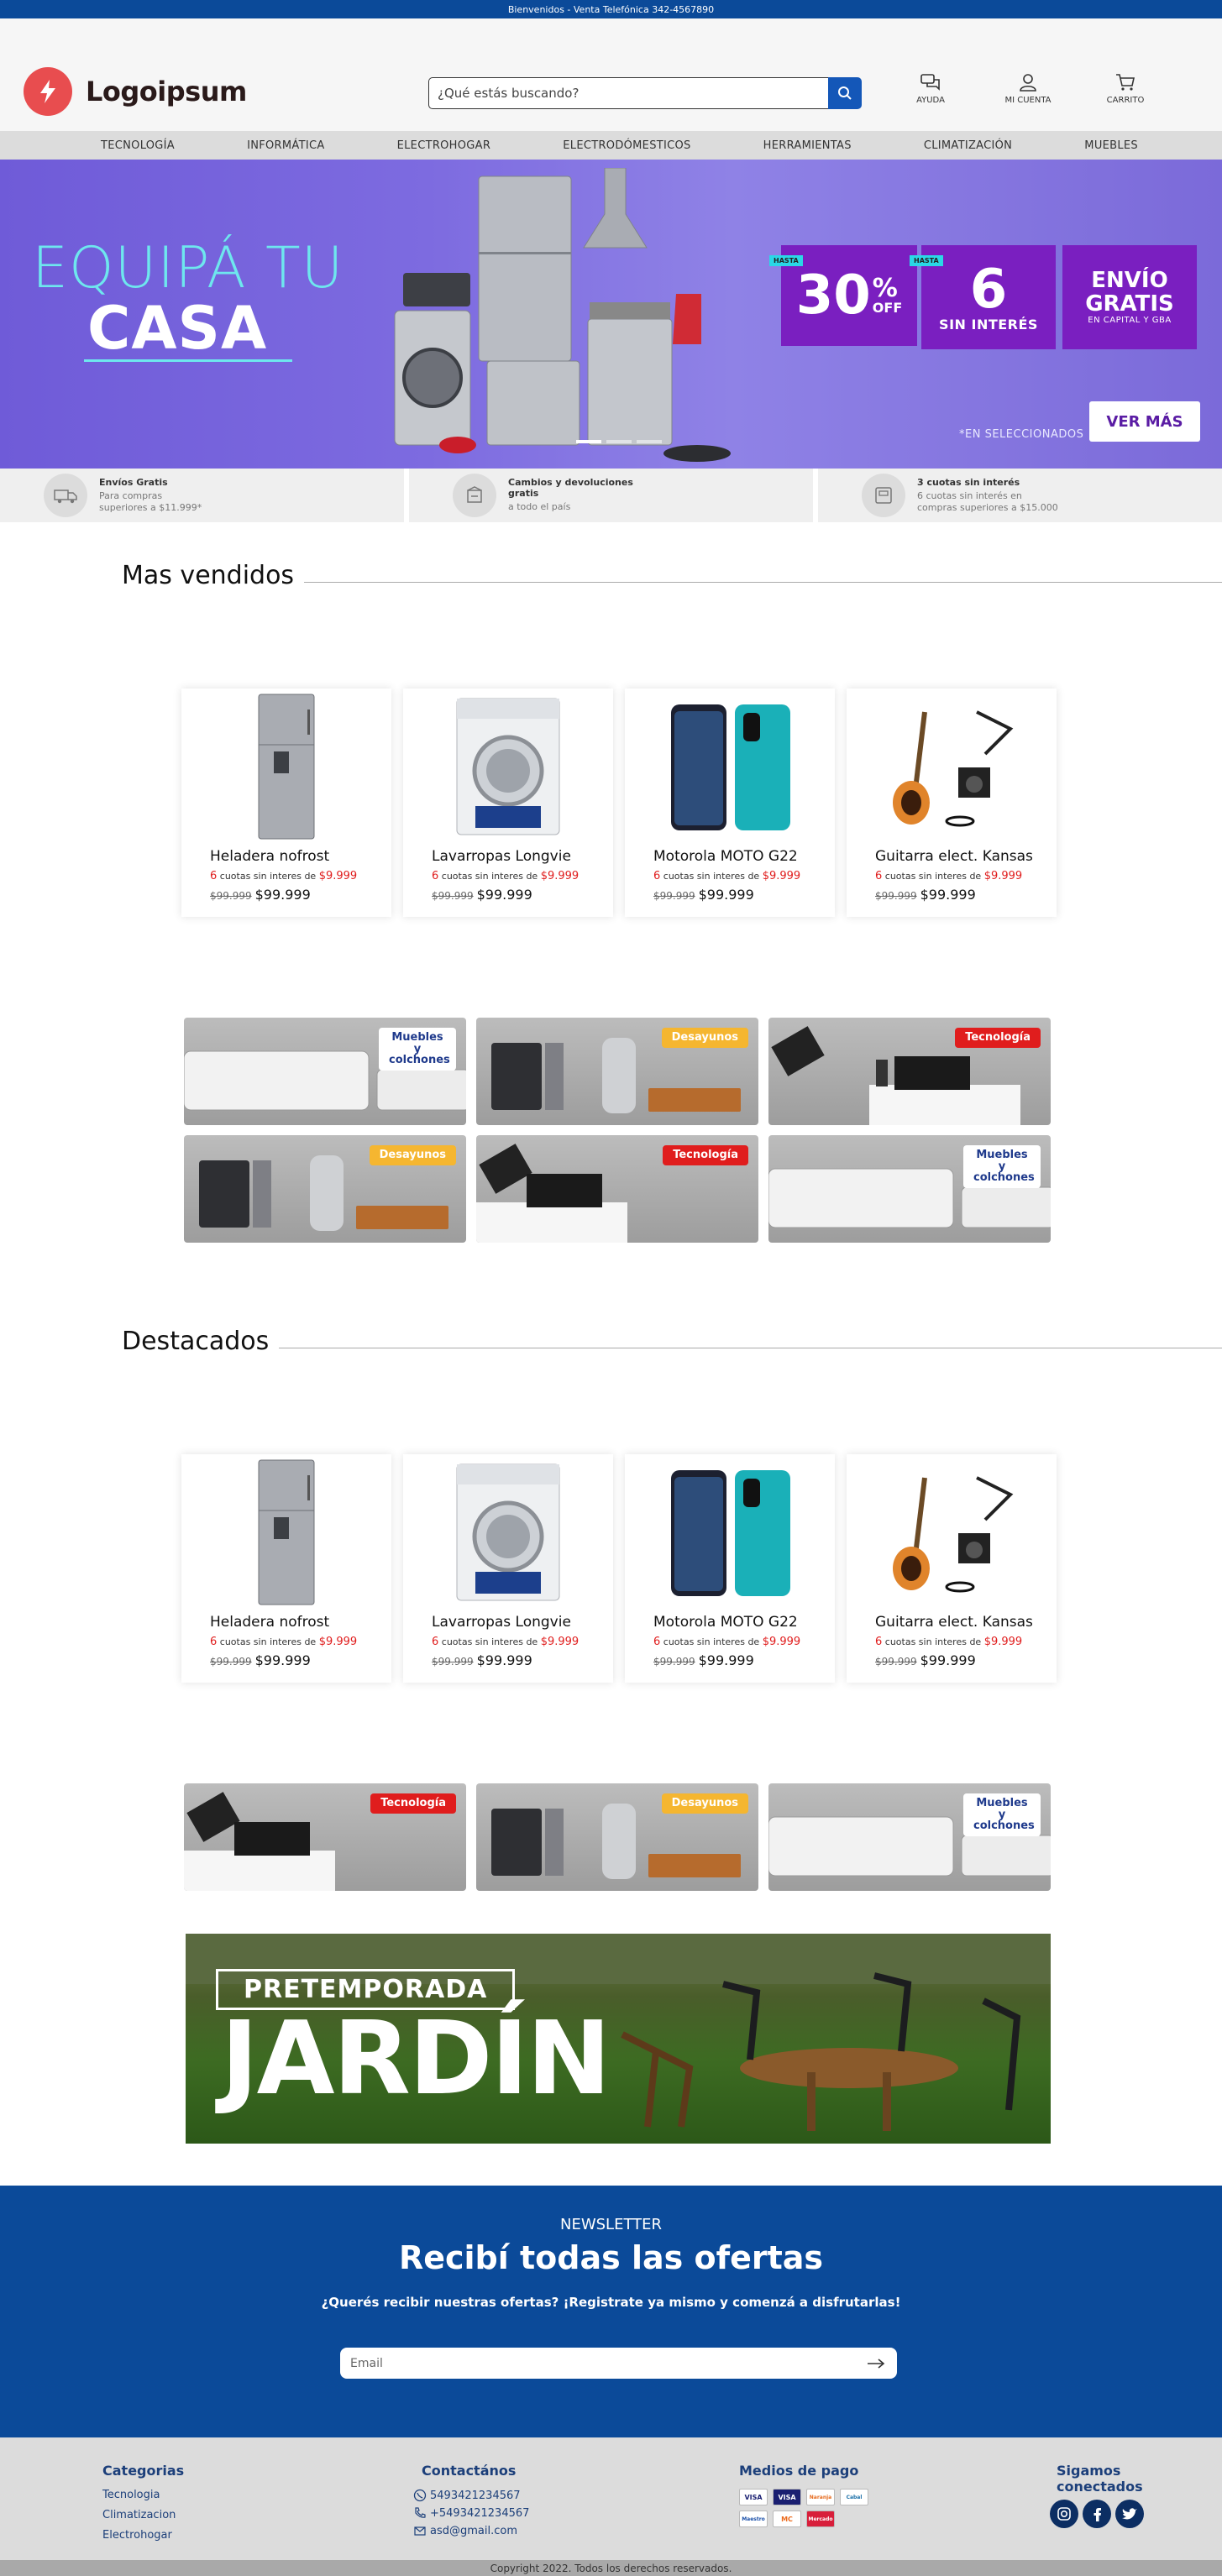  What do you see at coordinates (420, 2495) in the screenshot?
I see `whatsapp-icon` at bounding box center [420, 2495].